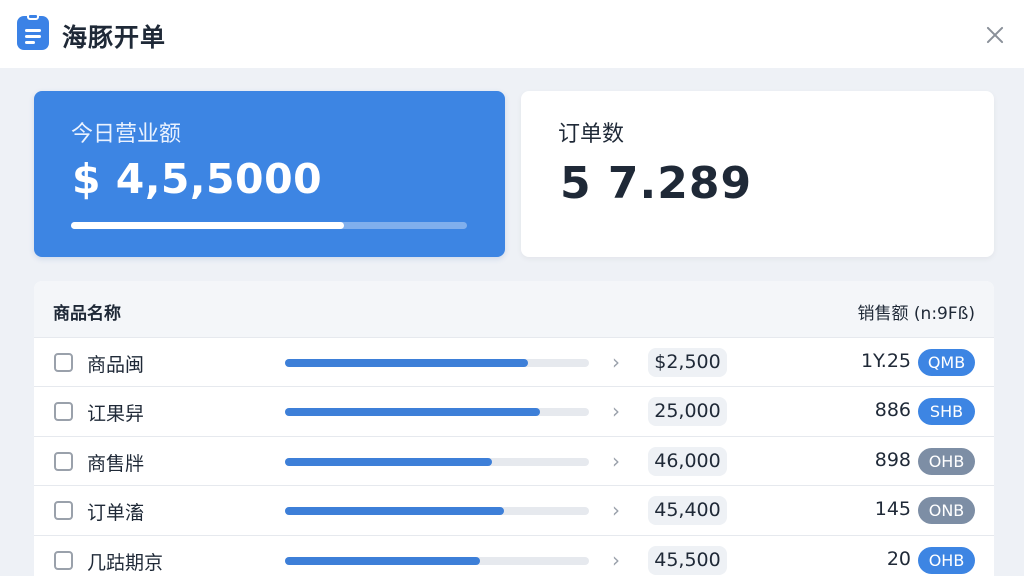  I want to click on amount-pill: 45,500, so click(687, 560).